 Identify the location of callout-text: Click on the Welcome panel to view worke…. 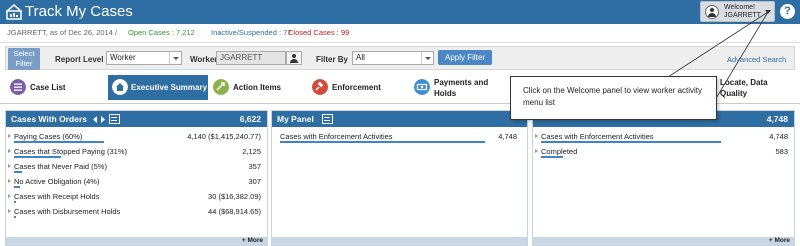
(613, 96).